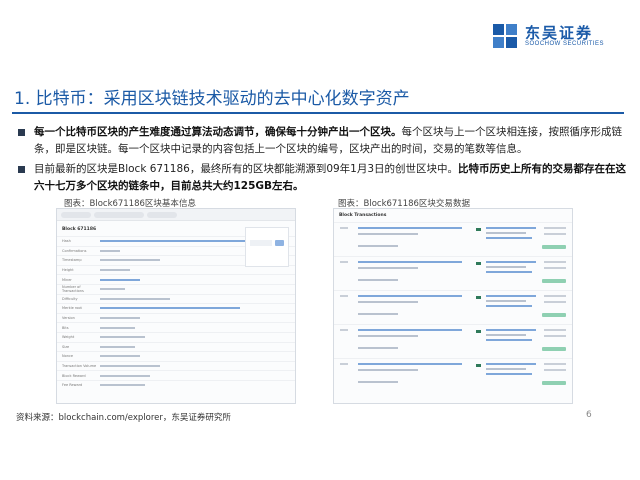 Image resolution: width=640 pixels, height=480 pixels. Describe the element at coordinates (176, 327) in the screenshot. I see `block-info-row: Bits` at that location.